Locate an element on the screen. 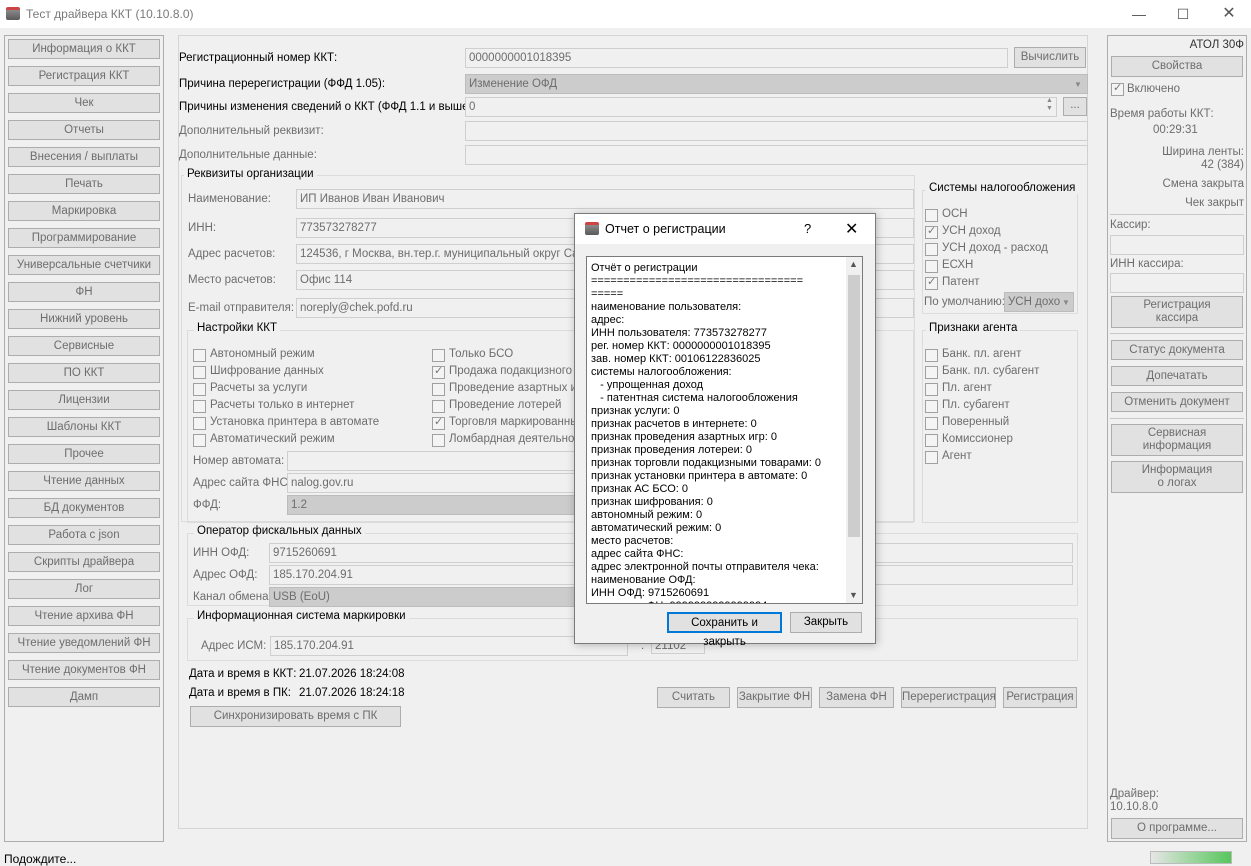 The image size is (1251, 866). nav-button: Маркировка is located at coordinates (84, 211).